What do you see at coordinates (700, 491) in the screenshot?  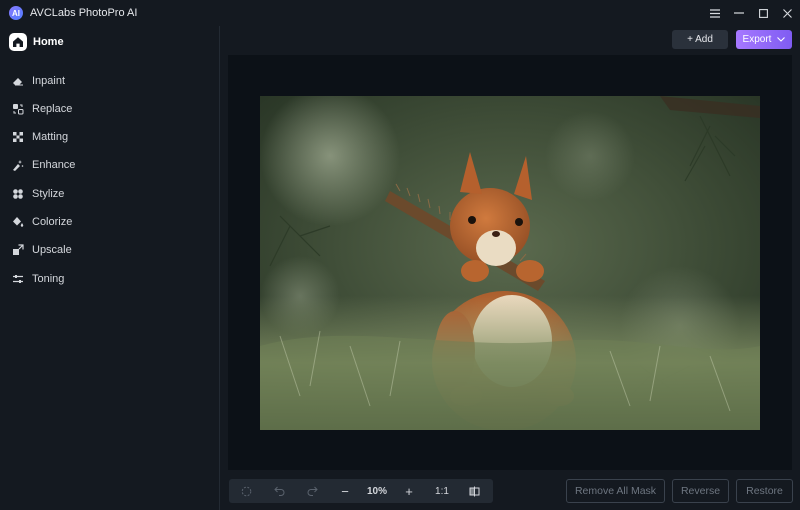 I see `reverse-button: Reverse` at bounding box center [700, 491].